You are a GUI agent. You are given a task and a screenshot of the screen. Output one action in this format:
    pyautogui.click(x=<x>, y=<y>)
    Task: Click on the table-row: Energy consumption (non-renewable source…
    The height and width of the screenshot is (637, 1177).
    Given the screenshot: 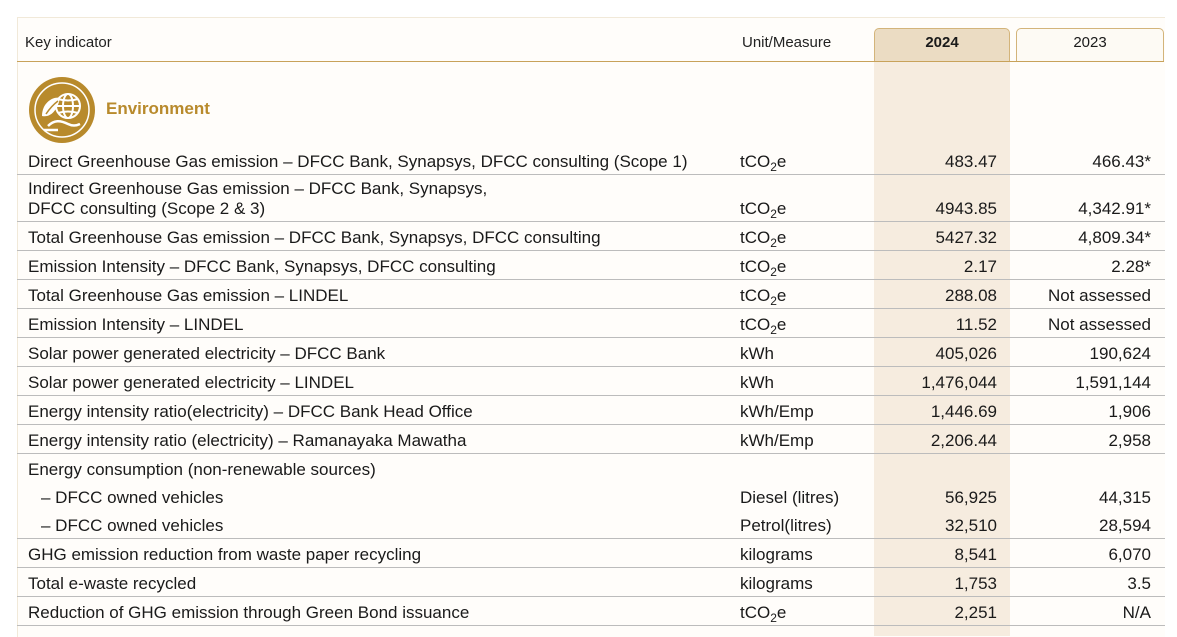 What is the action you would take?
    pyautogui.click(x=591, y=468)
    